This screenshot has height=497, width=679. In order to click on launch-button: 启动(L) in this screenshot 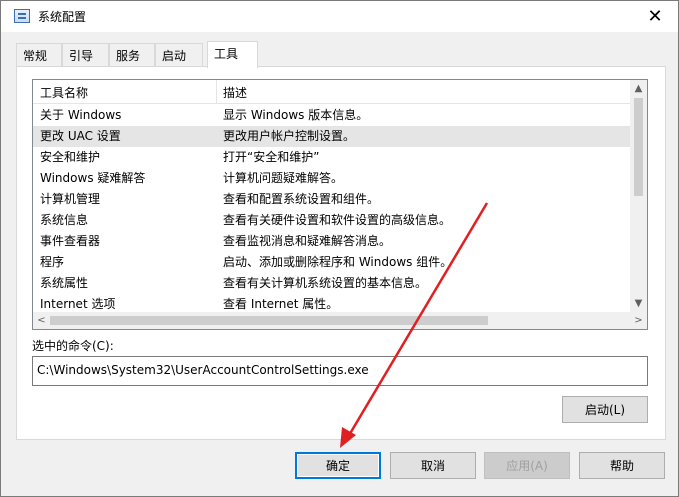, I will do `click(605, 409)`.